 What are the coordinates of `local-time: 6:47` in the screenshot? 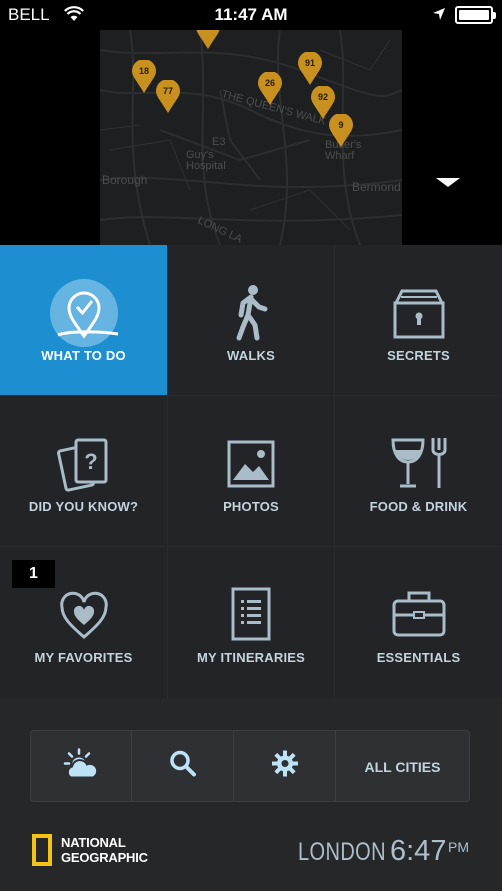 It's located at (418, 851).